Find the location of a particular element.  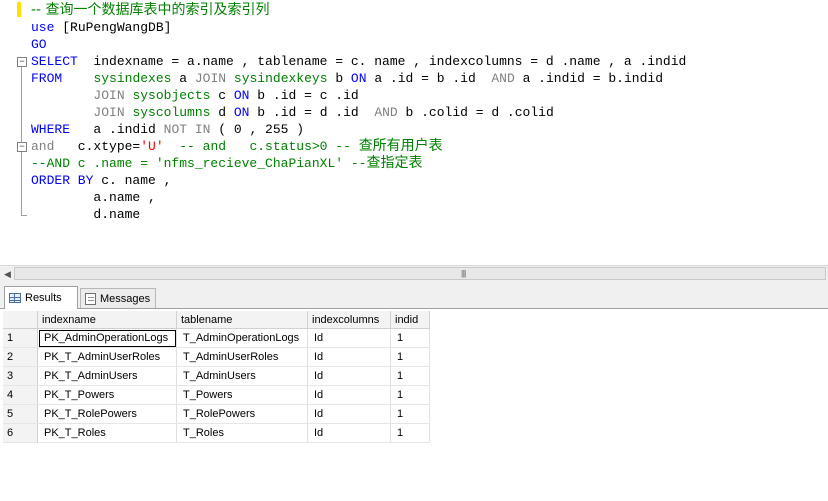

table-cell: T_RolePowers is located at coordinates (242, 414).